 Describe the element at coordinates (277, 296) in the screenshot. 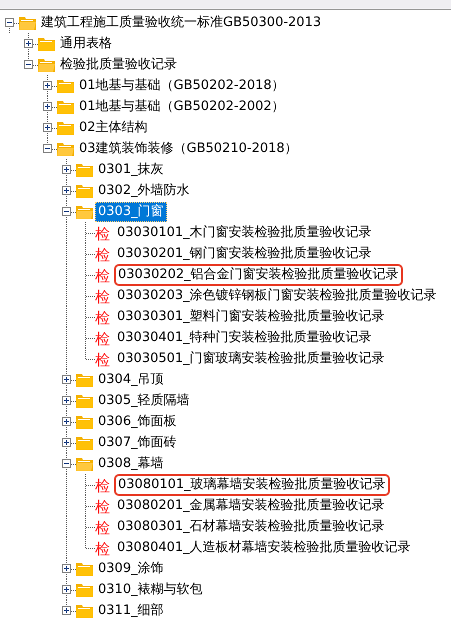

I see `tree-item: 03030203_涂色镀锌钢板门窗安装检验批质量验收记录` at that location.